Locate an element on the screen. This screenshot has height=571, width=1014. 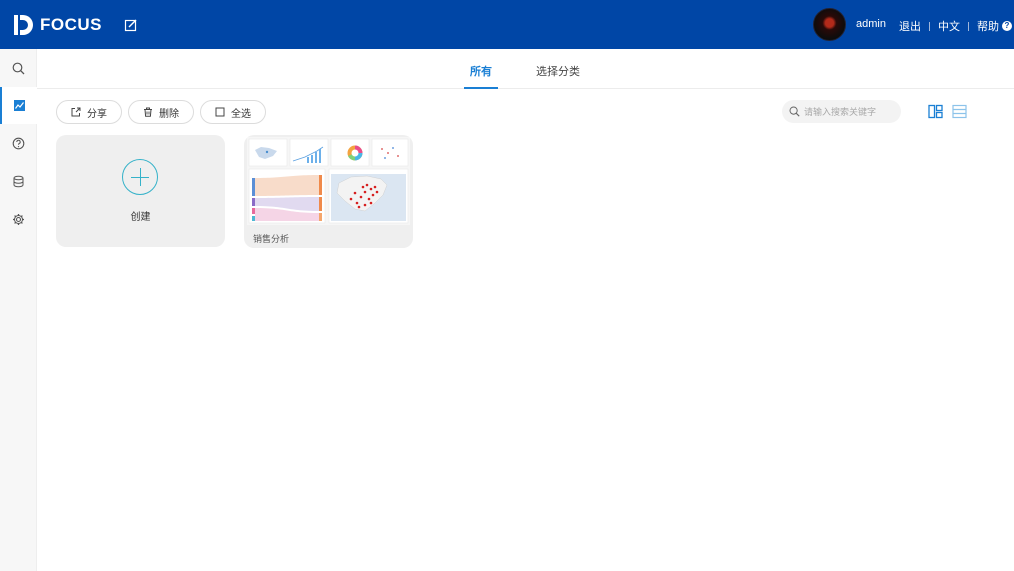
help-icon: ? is located at coordinates (1007, 26).